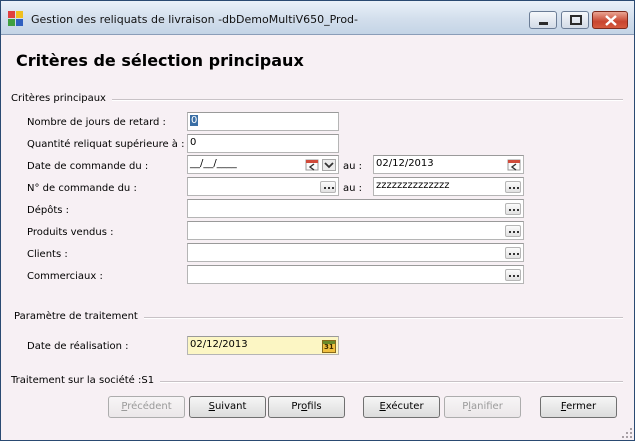  Describe the element at coordinates (263, 143) in the screenshot. I see `quantite-input: 0` at that location.